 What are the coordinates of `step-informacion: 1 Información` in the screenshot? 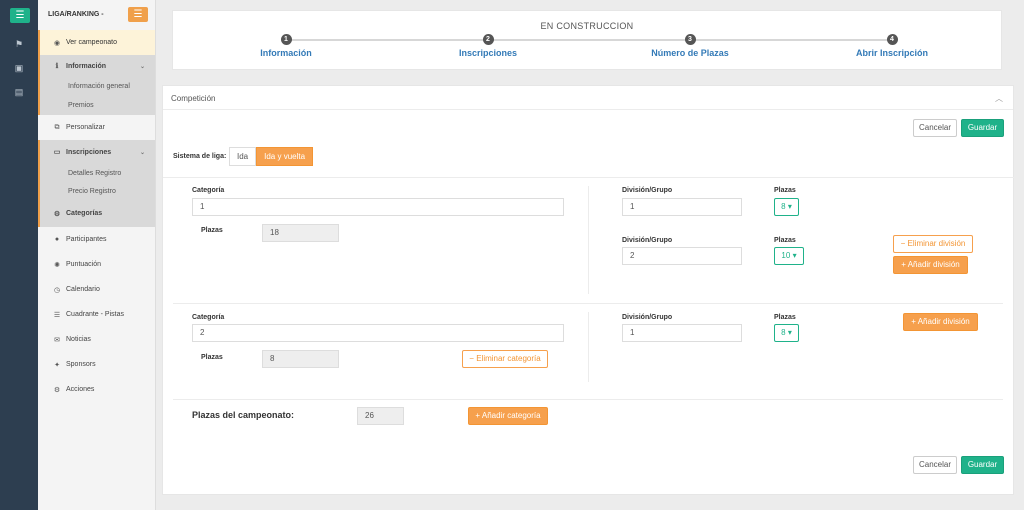 It's located at (286, 46).